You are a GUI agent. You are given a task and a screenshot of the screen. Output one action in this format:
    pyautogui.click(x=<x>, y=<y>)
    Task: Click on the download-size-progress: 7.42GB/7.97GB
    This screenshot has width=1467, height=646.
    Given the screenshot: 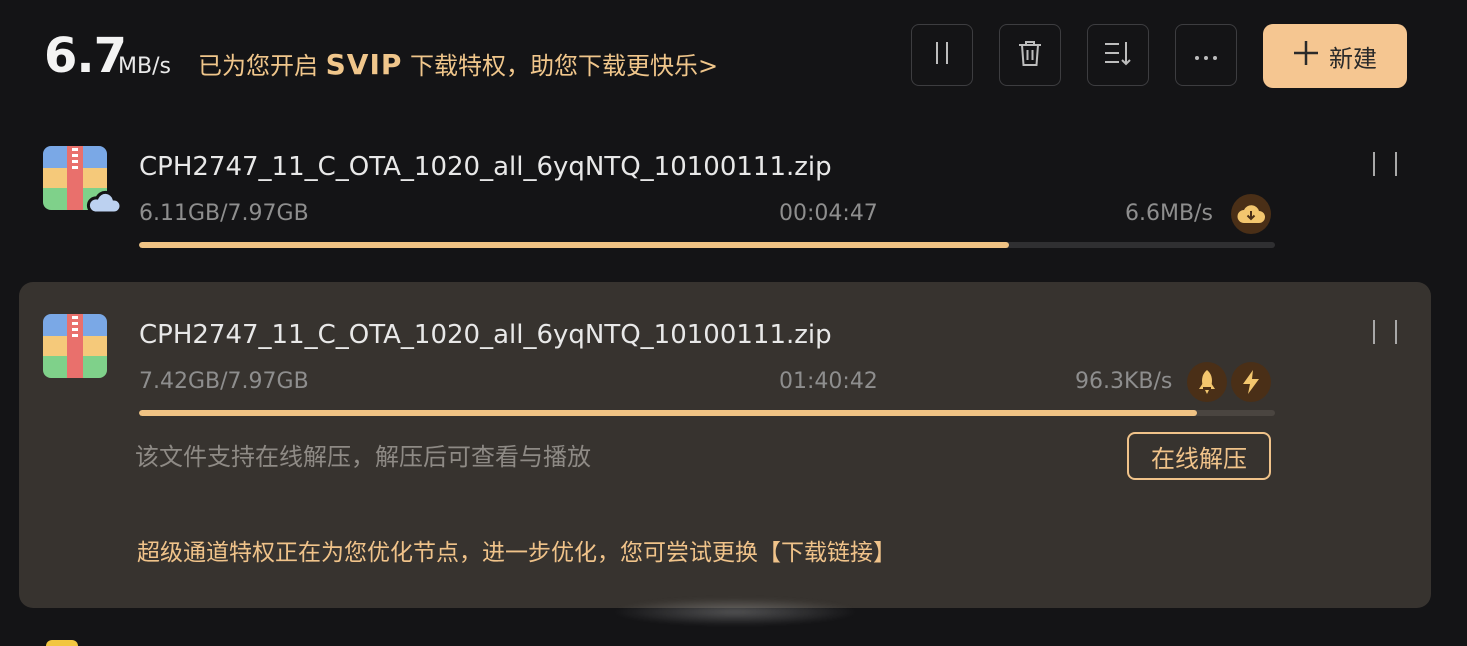 What is the action you would take?
    pyautogui.click(x=224, y=381)
    